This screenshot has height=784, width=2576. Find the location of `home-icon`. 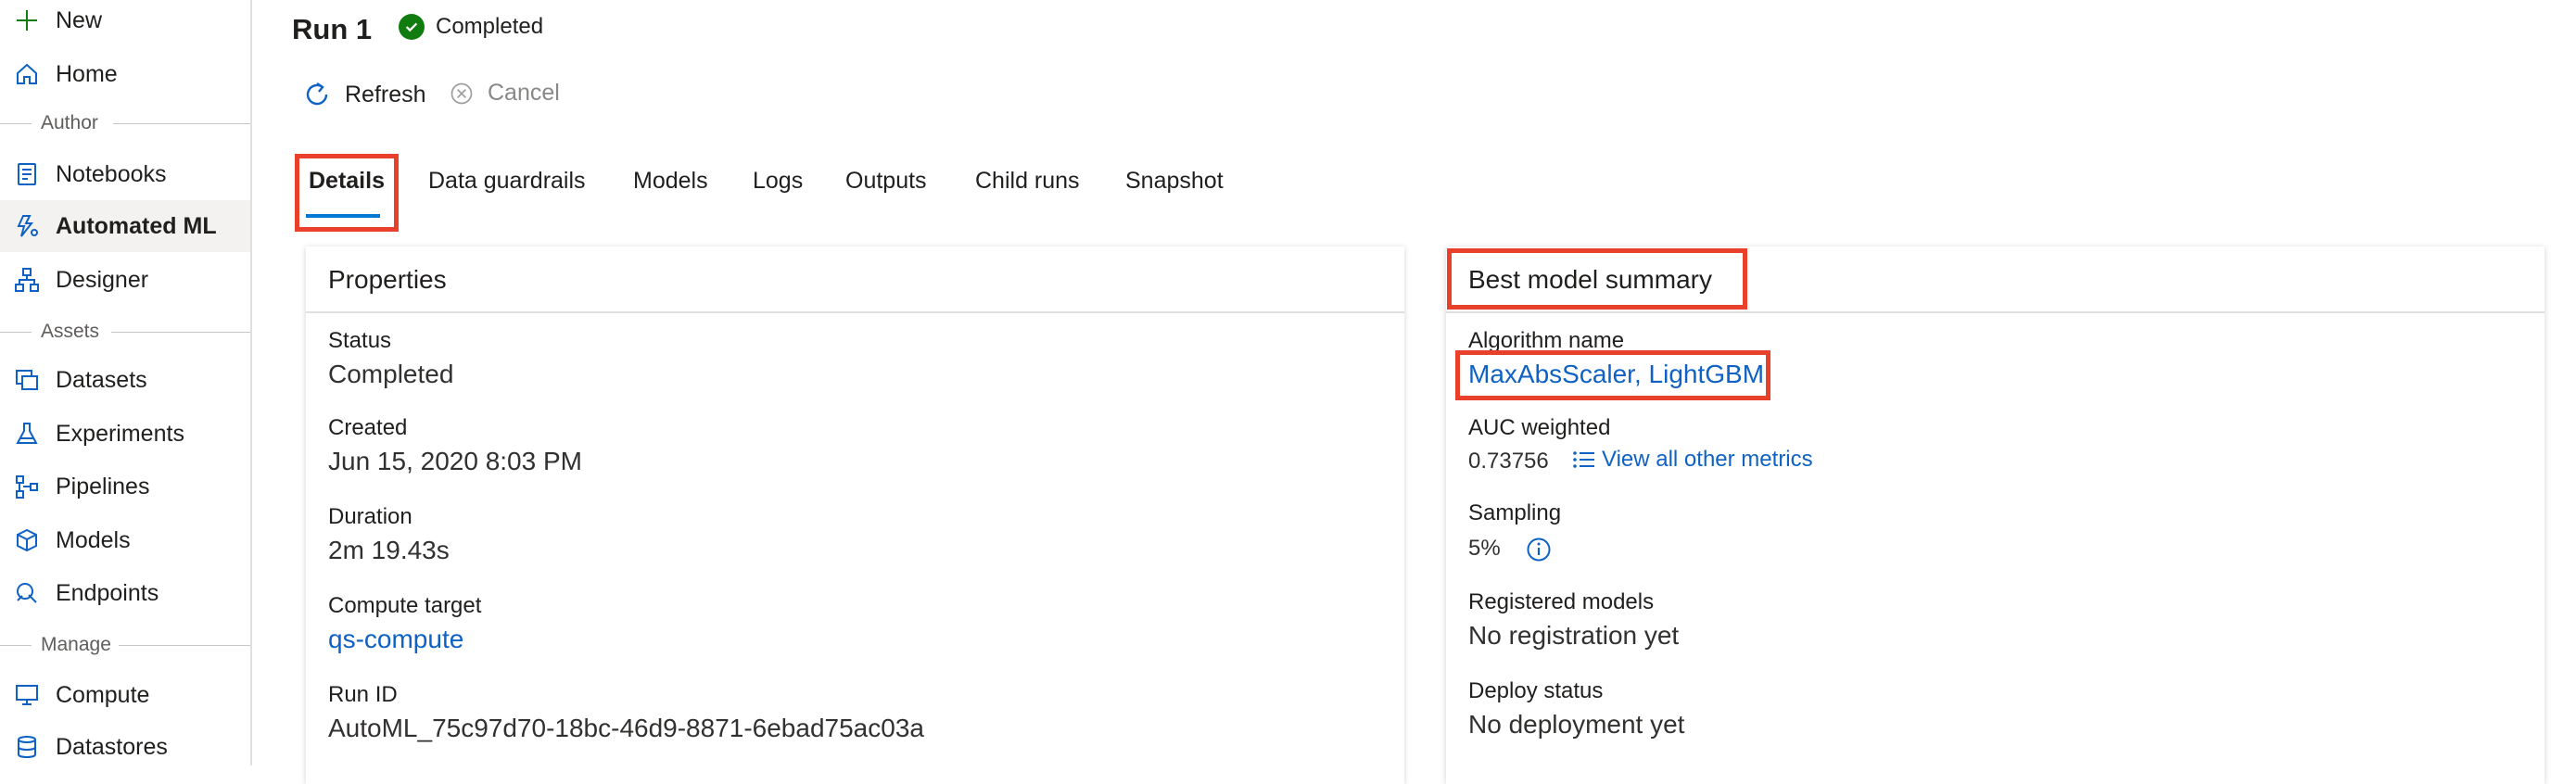

home-icon is located at coordinates (27, 74).